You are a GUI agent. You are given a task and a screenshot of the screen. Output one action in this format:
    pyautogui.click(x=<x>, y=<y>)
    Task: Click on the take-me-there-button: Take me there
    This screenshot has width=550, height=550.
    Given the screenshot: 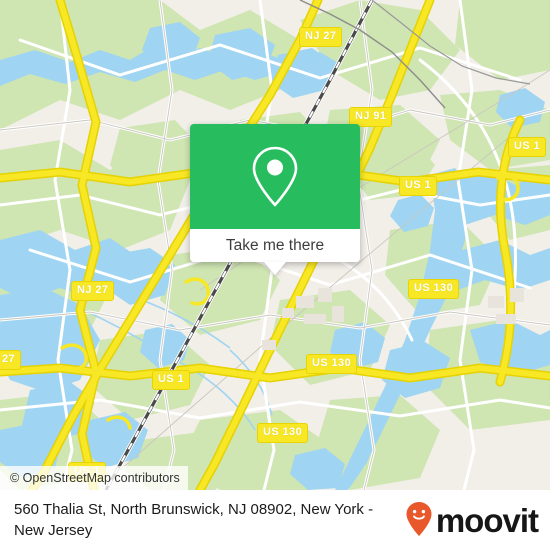 What is the action you would take?
    pyautogui.click(x=275, y=245)
    